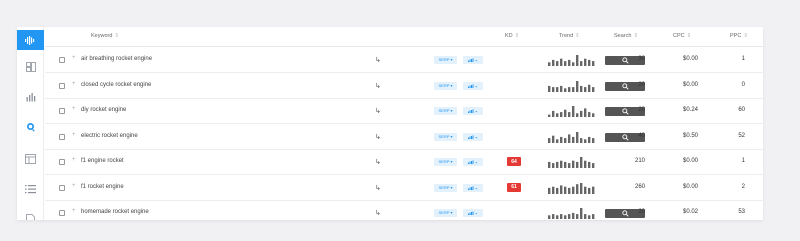 This screenshot has width=800, height=241. What do you see at coordinates (743, 186) in the screenshot?
I see `ppc-value: 2` at bounding box center [743, 186].